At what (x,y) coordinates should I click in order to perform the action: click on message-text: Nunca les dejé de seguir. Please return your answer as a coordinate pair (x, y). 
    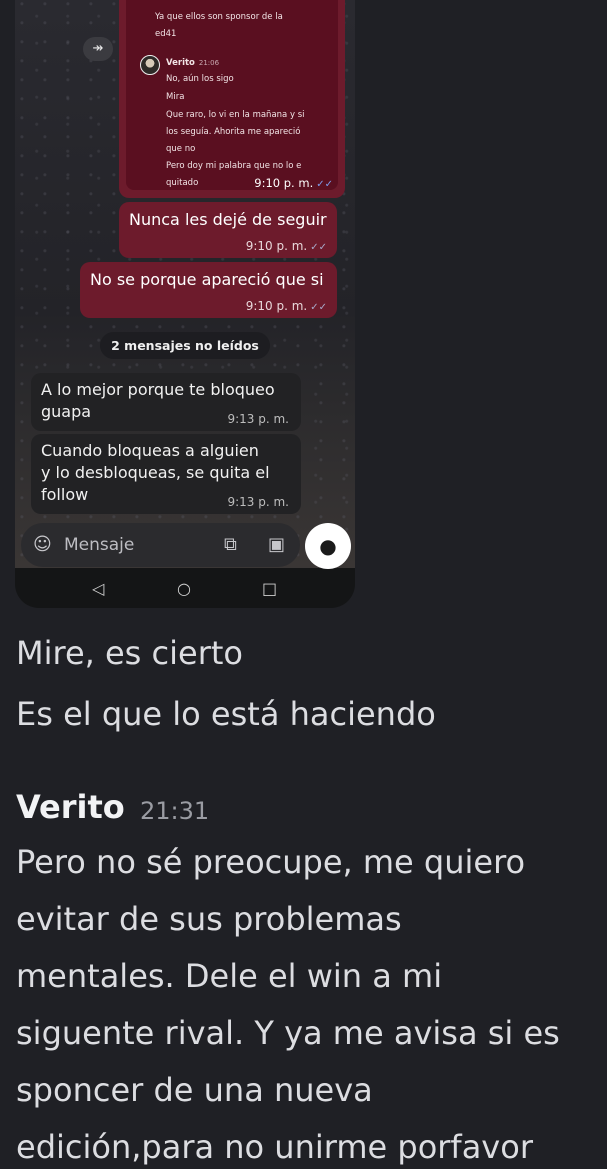
    Looking at the image, I should click on (228, 219).